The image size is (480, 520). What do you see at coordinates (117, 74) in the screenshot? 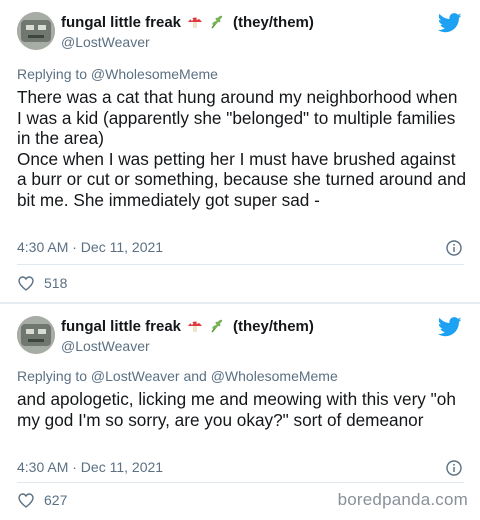
I see `replying-to: Replying to @WholesomeMeme` at bounding box center [117, 74].